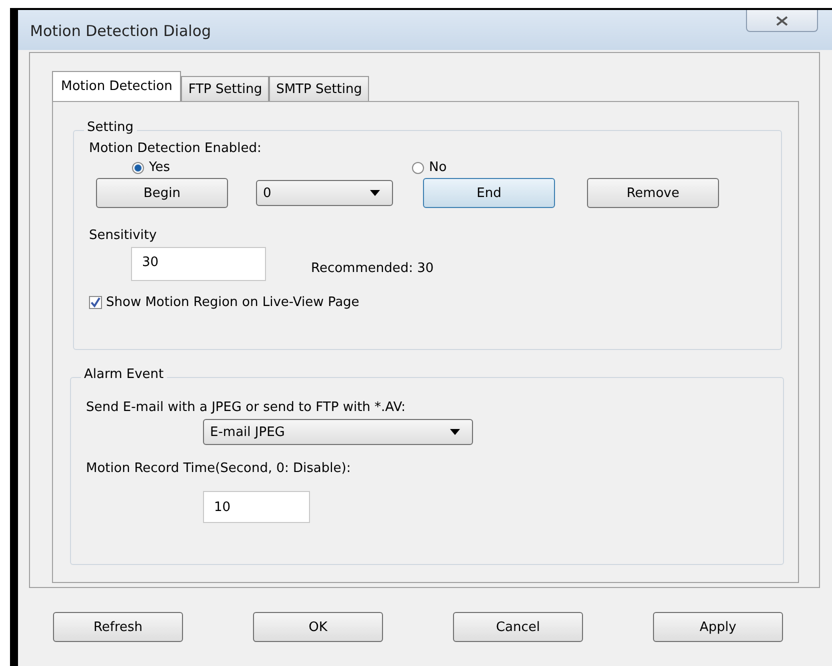 The image size is (832, 666). I want to click on button: OK, so click(318, 627).